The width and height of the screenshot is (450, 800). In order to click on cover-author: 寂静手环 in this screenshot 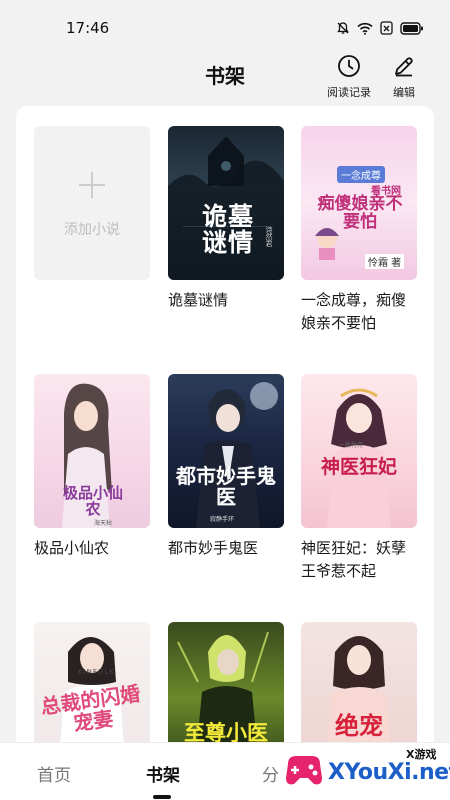, I will do `click(222, 519)`.